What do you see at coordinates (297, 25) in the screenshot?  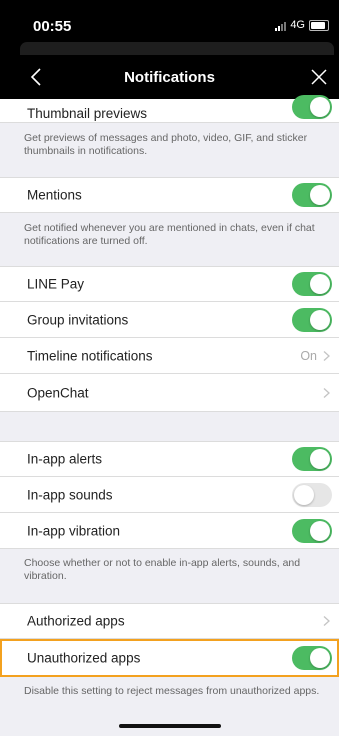 I see `network-type: 4G` at bounding box center [297, 25].